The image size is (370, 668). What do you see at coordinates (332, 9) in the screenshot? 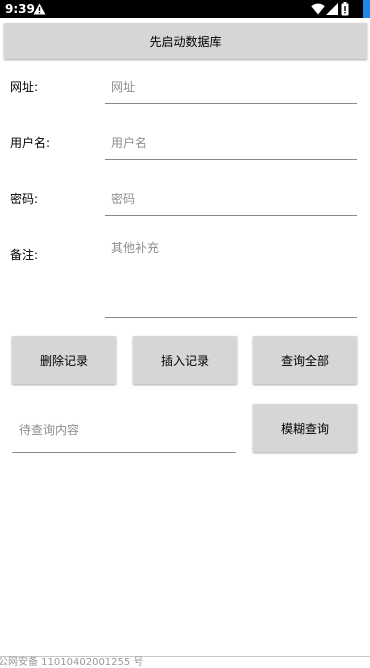
I see `cell-signal-icon` at bounding box center [332, 9].